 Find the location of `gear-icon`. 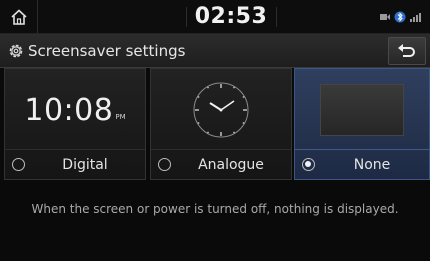

gear-icon is located at coordinates (16, 51).